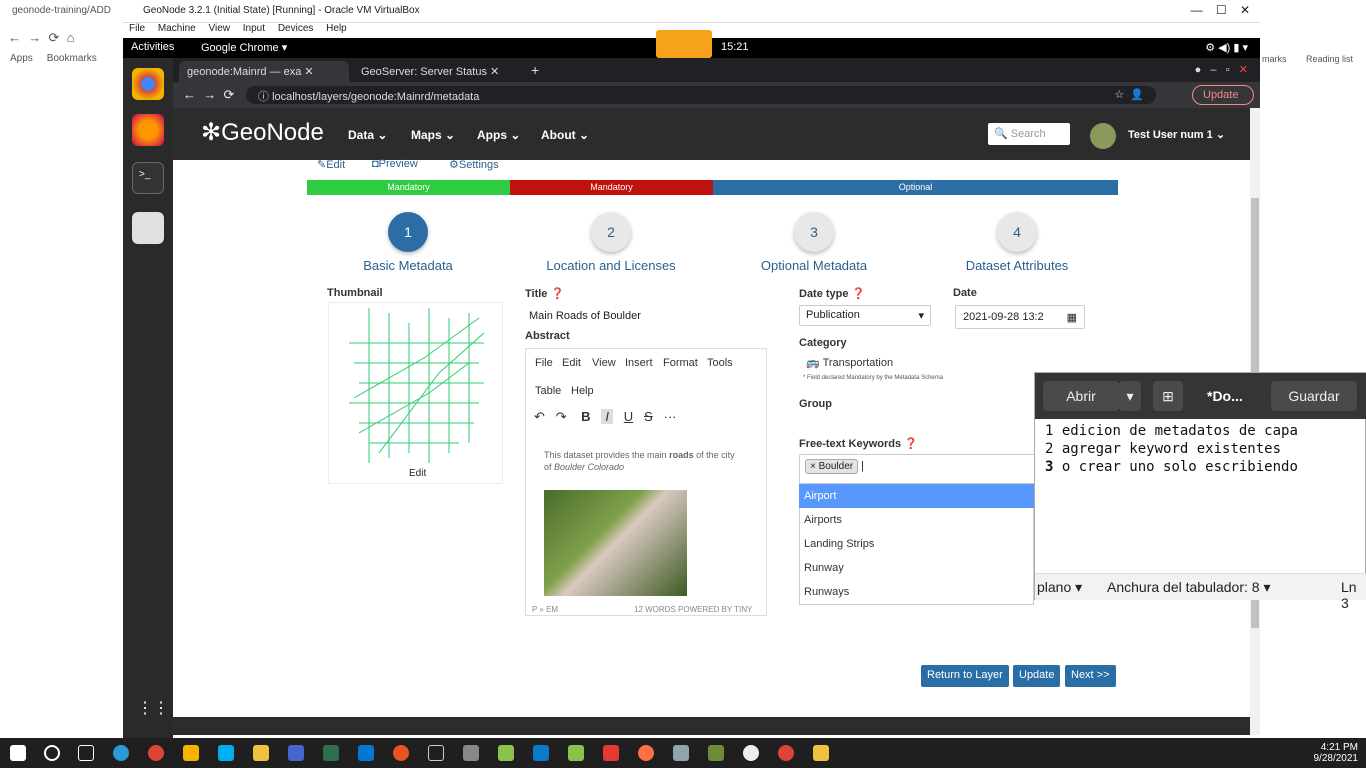 Image resolution: width=1366 pixels, height=768 pixels. Describe the element at coordinates (1314, 396) in the screenshot. I see `save-button: Guardar` at that location.